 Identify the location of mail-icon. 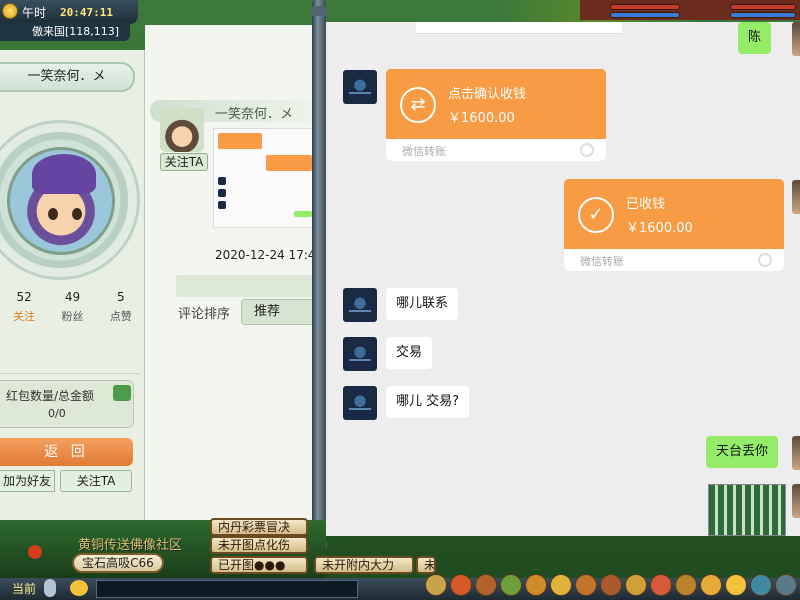
(611, 585).